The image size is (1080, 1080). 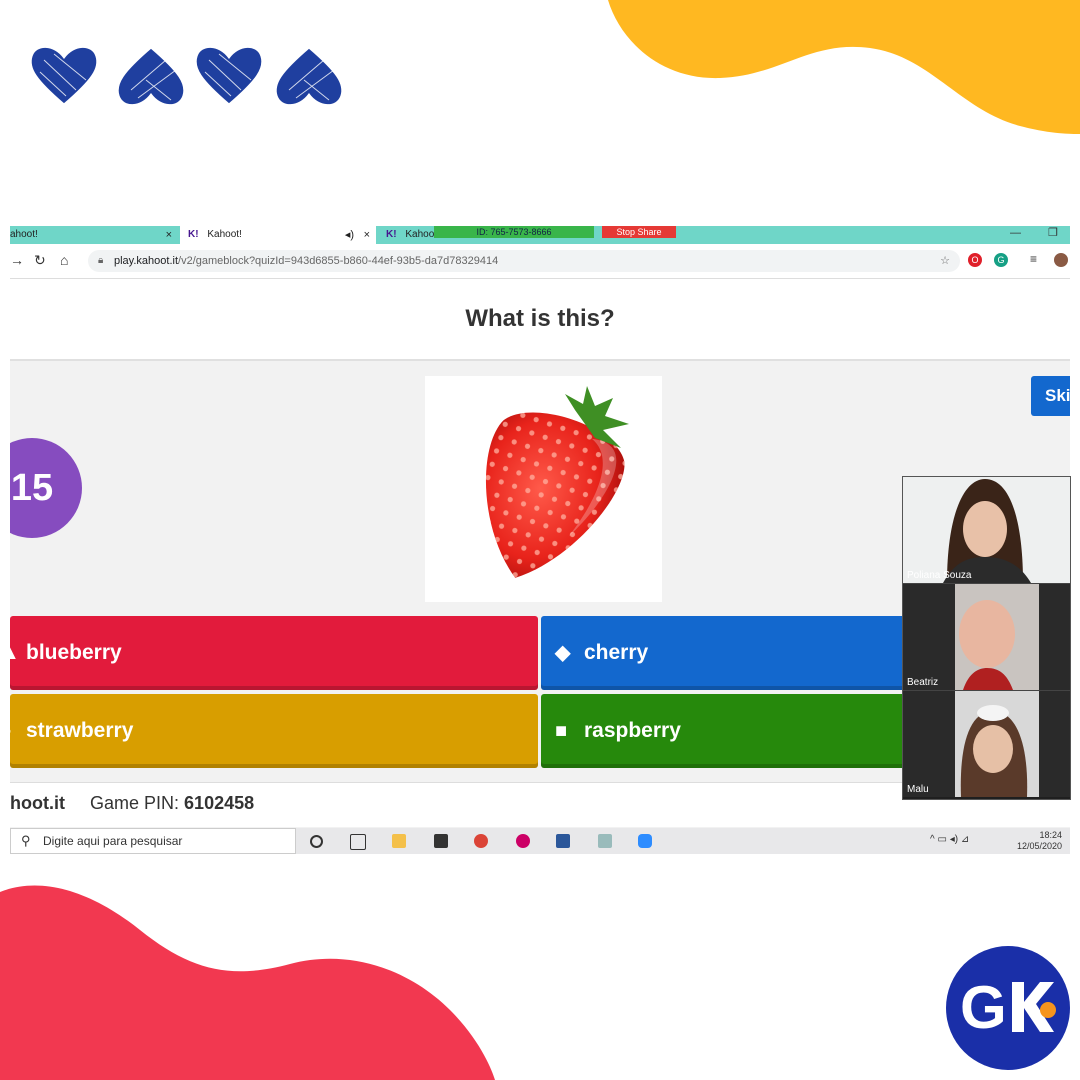 What do you see at coordinates (24, 234) in the screenshot?
I see `tab-title: ahoot!` at bounding box center [24, 234].